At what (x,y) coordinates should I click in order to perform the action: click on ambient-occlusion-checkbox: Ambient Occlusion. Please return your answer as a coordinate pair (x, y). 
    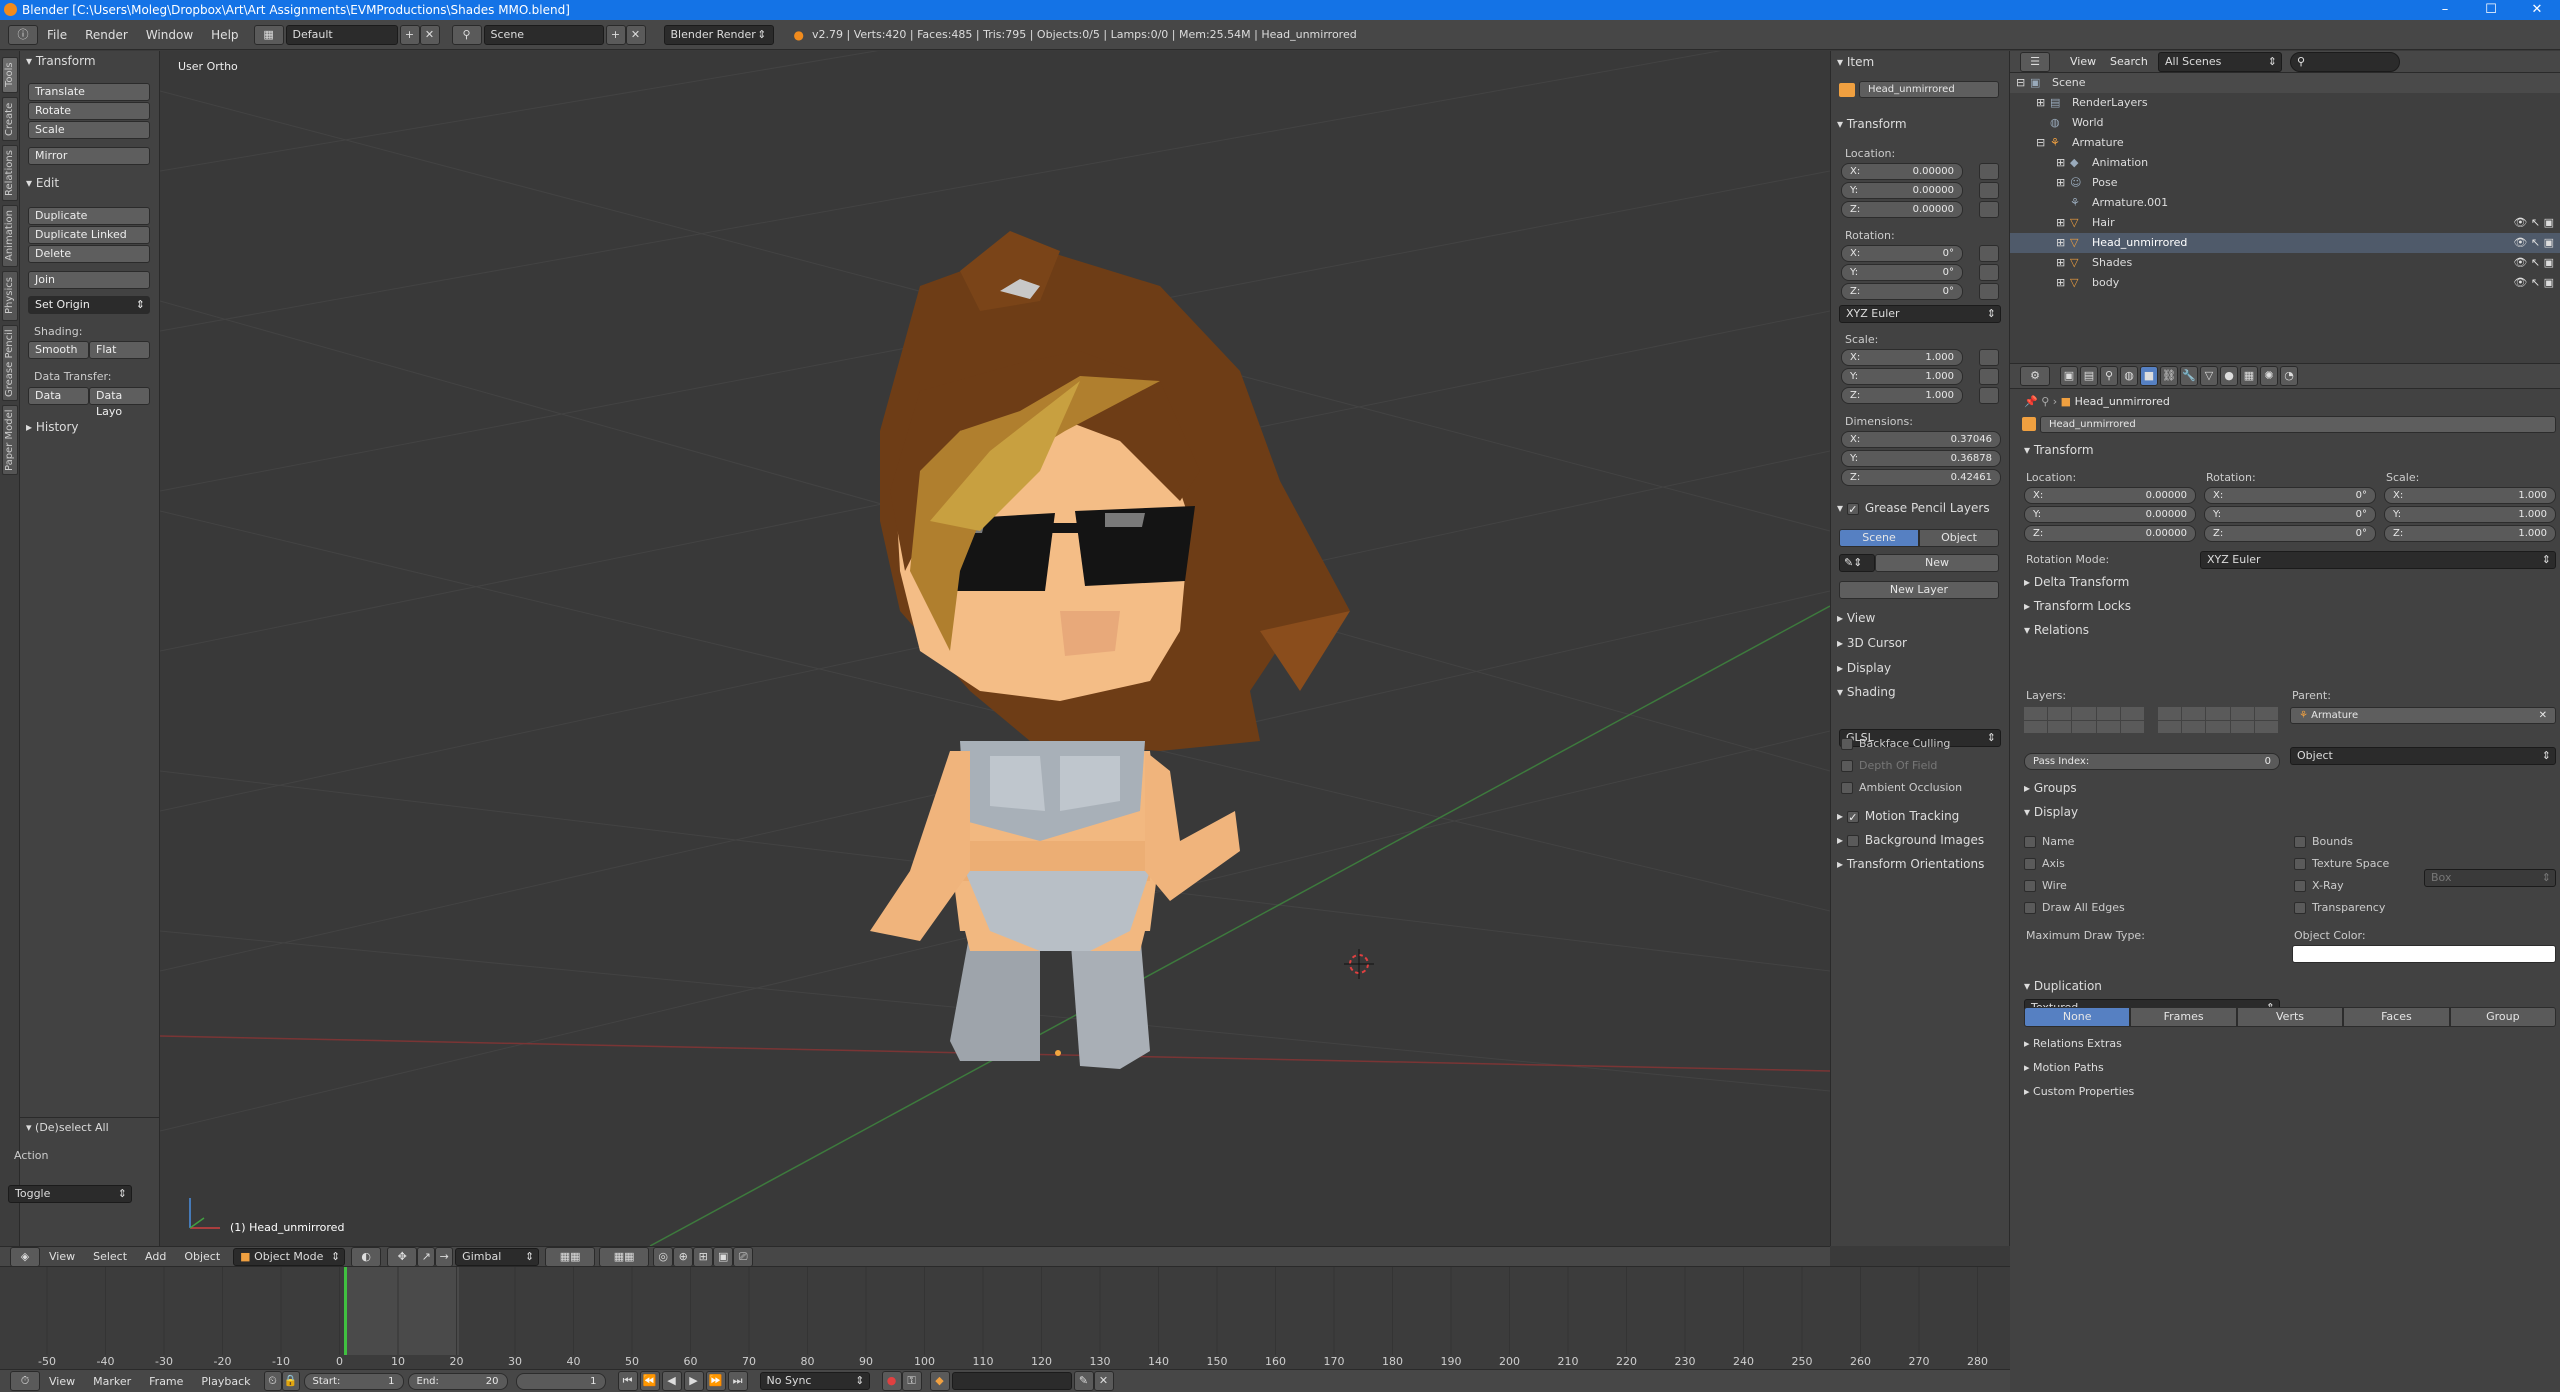
    Looking at the image, I should click on (1901, 787).